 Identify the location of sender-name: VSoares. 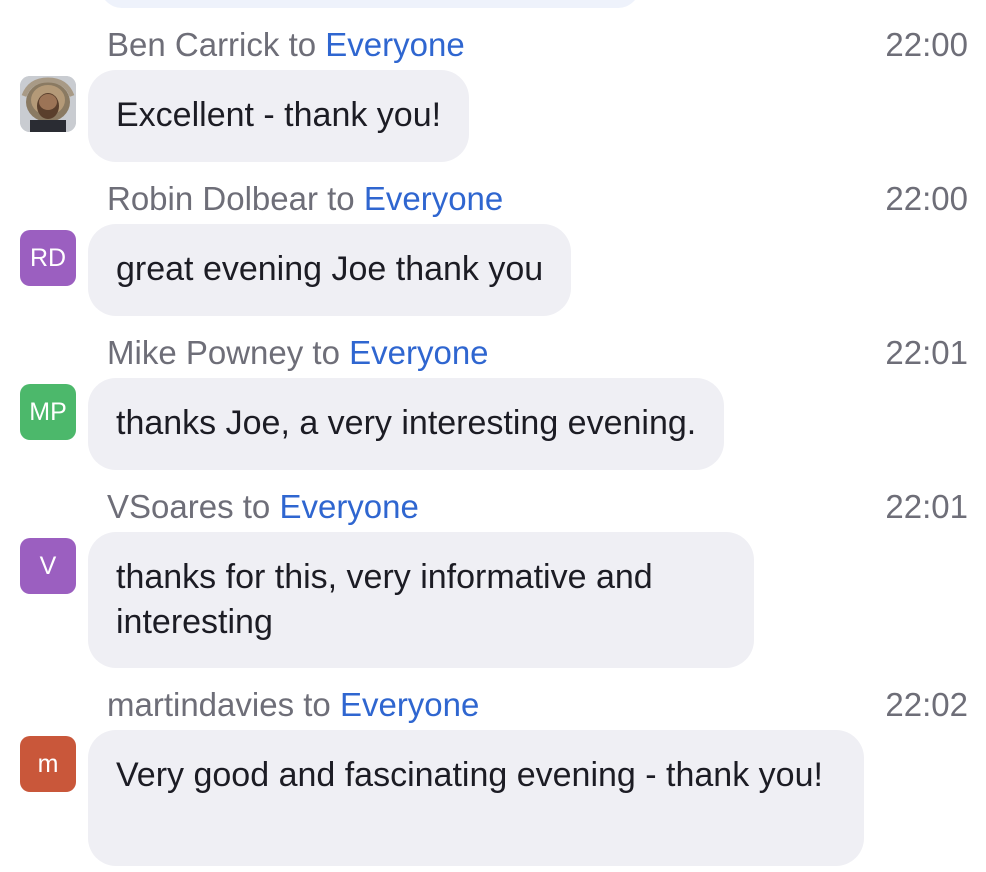
(170, 506).